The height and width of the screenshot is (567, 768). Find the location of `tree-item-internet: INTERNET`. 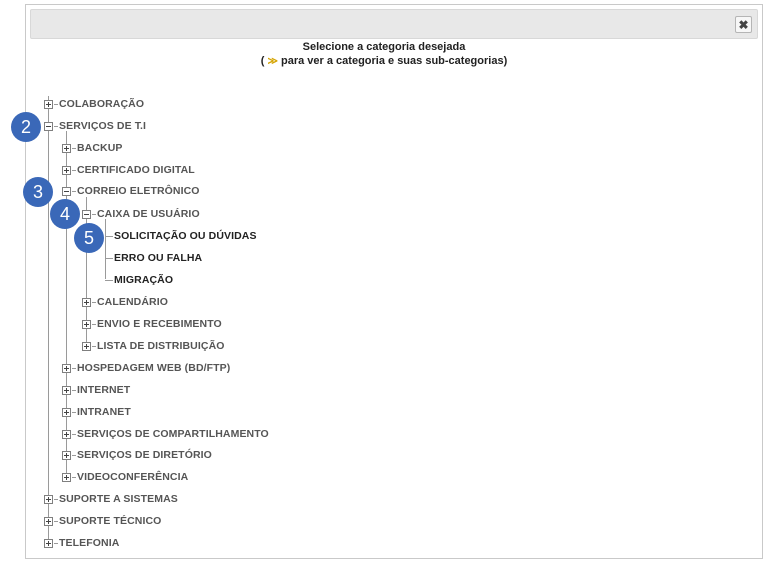

tree-item-internet: INTERNET is located at coordinates (96, 390).